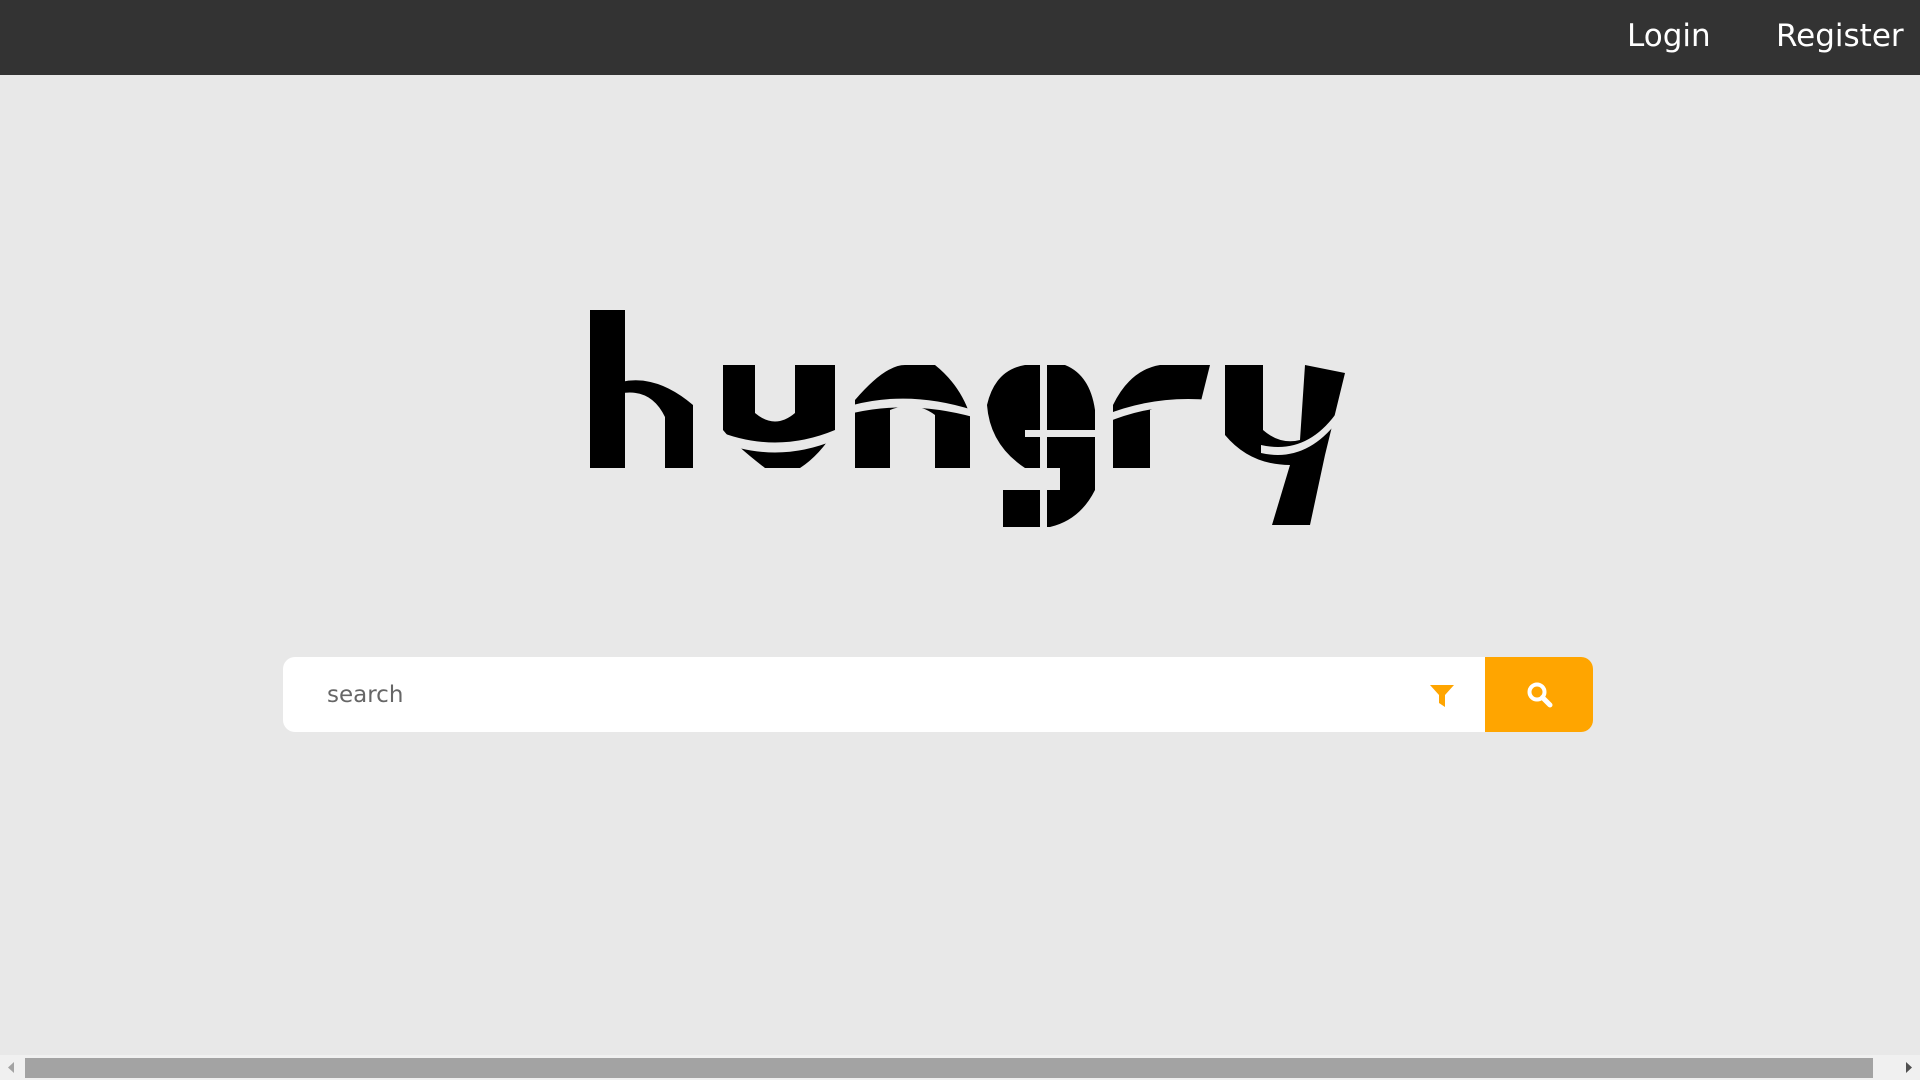  Describe the element at coordinates (12, 1067) in the screenshot. I see `scroll-left-arrow-icon` at that location.